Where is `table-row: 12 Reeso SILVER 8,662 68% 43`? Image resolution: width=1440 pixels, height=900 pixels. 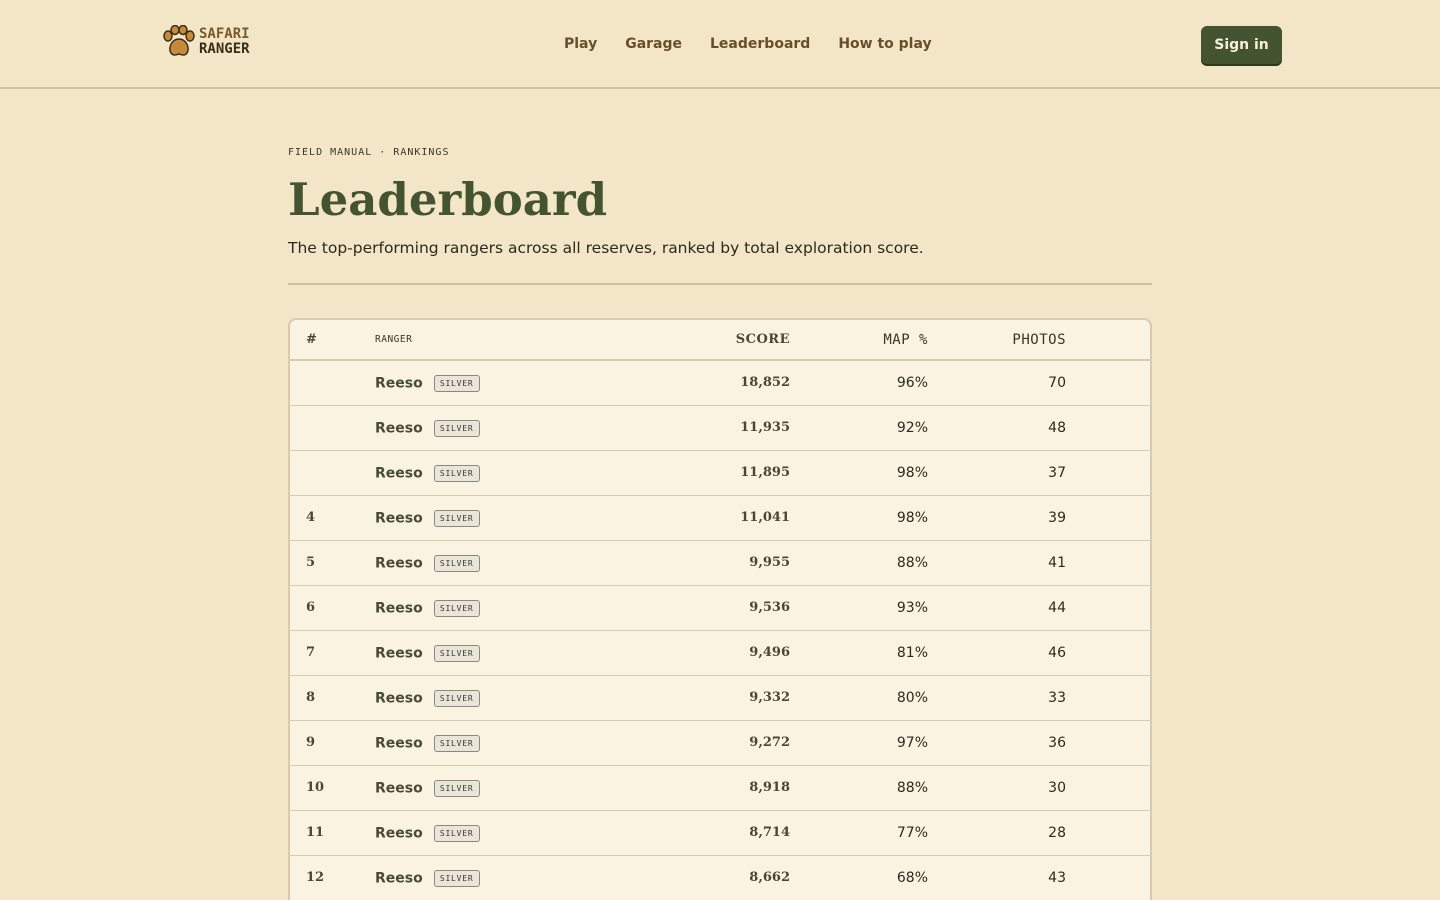
table-row: 12 Reeso SILVER 8,662 68% 43 is located at coordinates (720, 877).